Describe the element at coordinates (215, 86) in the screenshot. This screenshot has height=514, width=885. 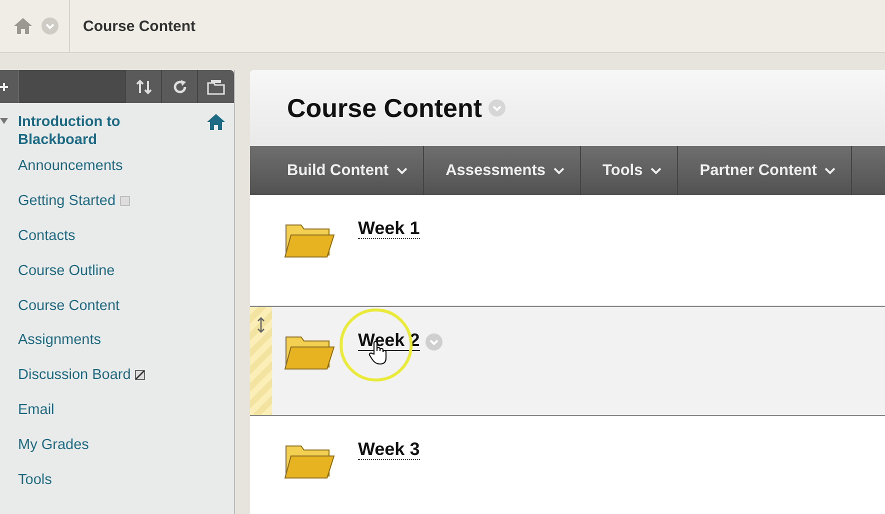
I see `folder-view-icon` at that location.